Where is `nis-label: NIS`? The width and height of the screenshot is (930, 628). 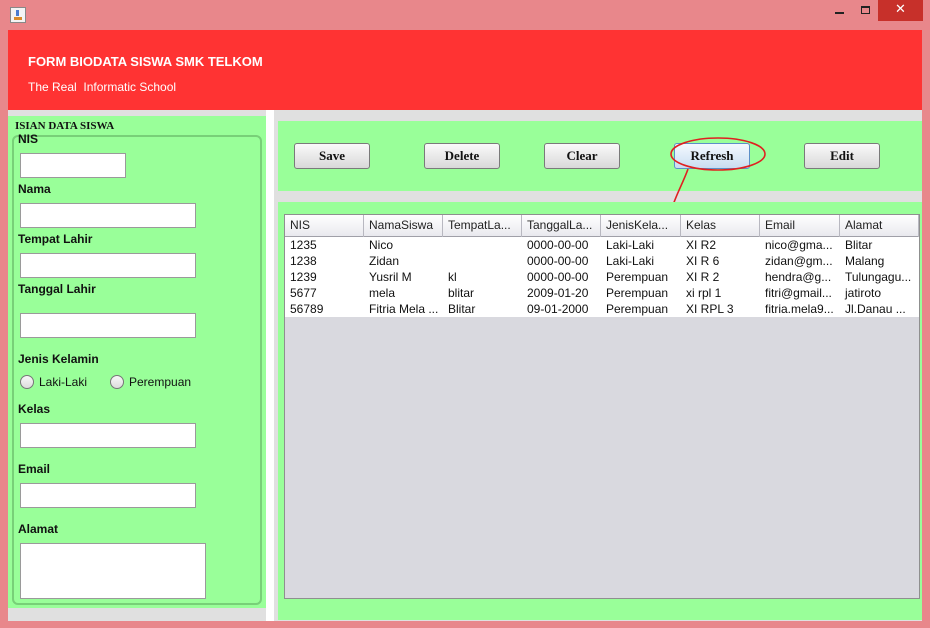
nis-label: NIS is located at coordinates (28, 139).